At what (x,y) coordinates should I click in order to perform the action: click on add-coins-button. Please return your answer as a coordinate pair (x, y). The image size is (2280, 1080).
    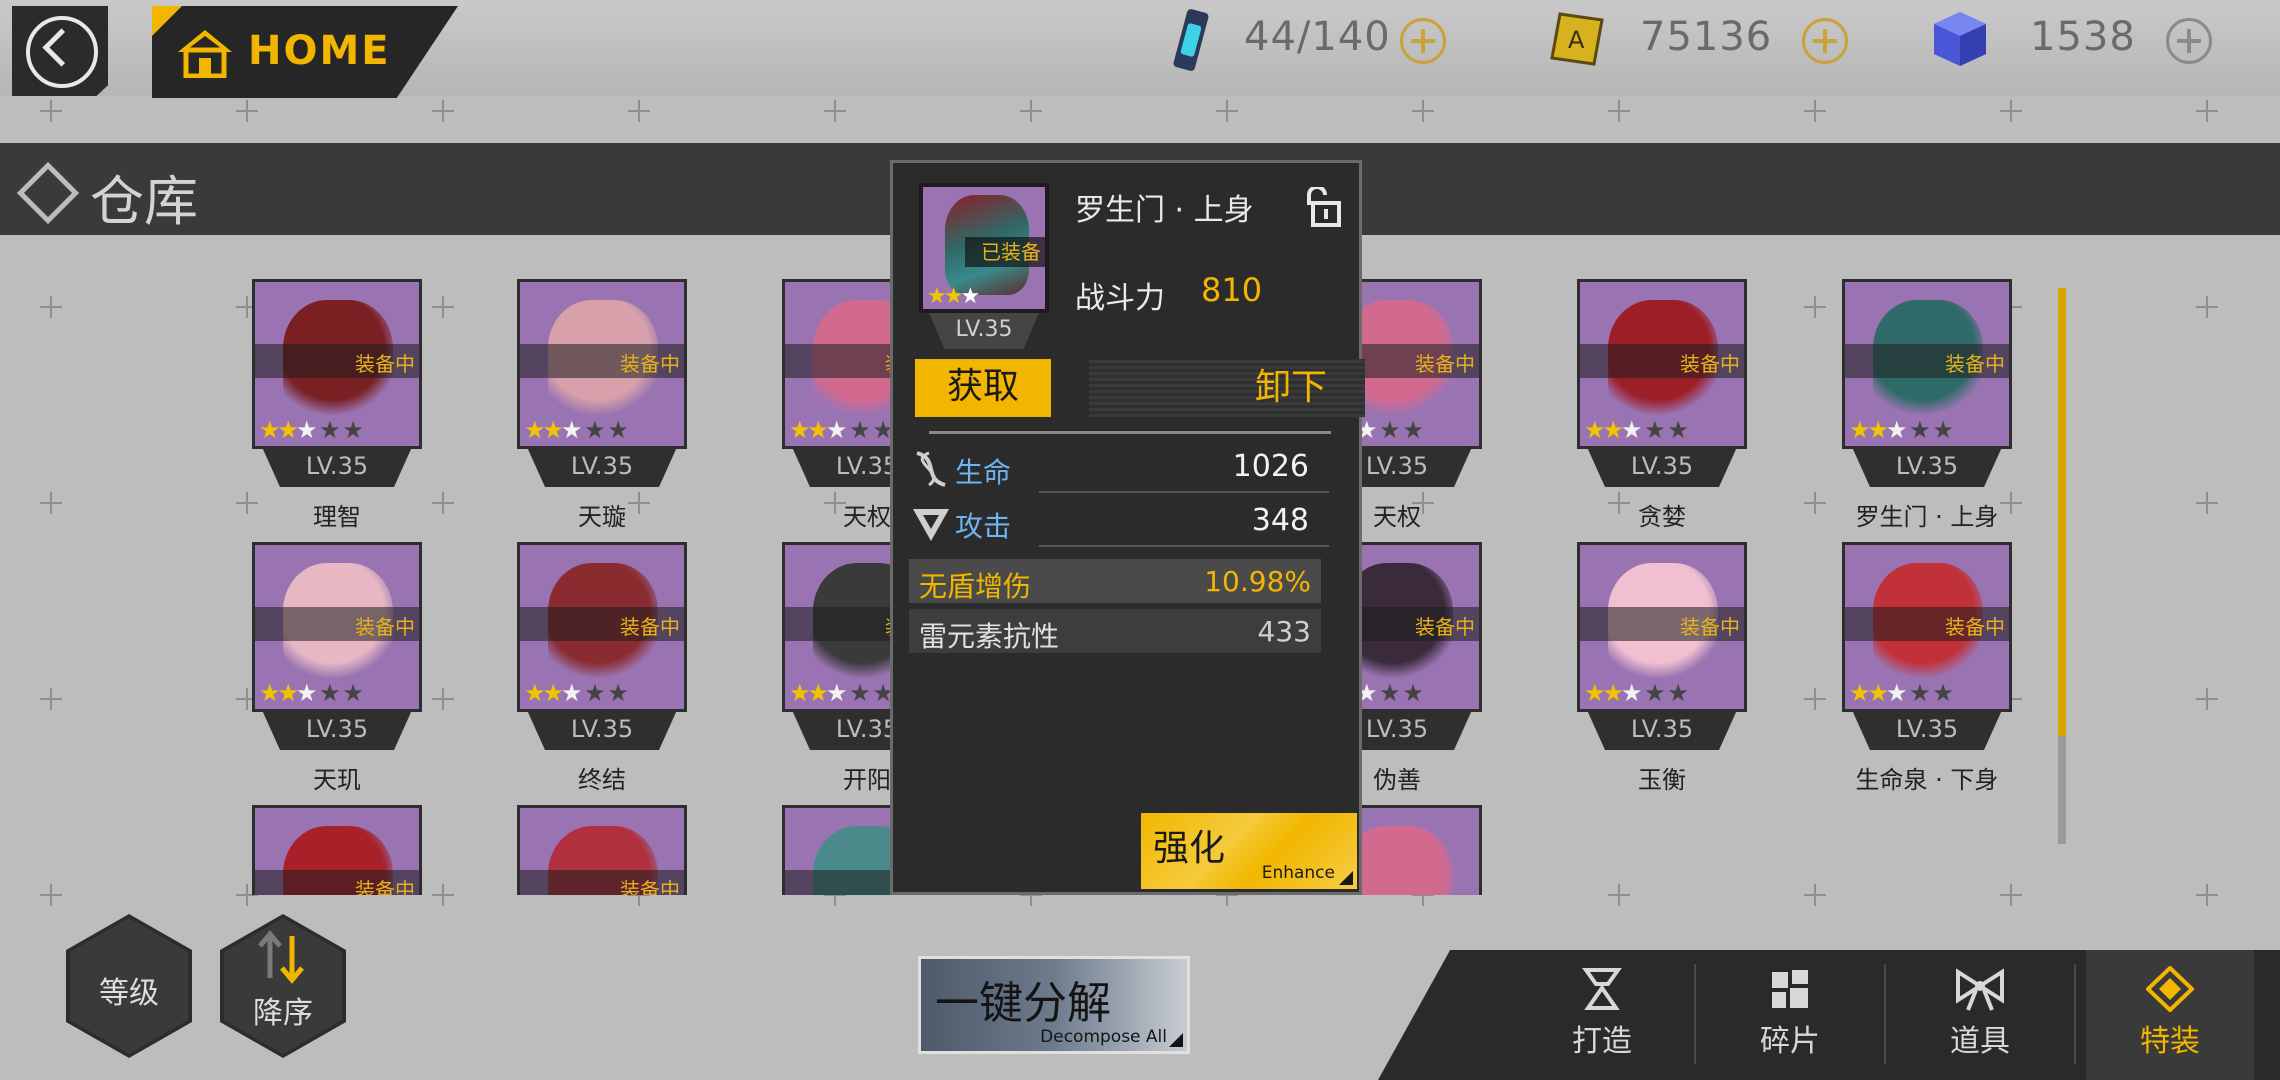
    Looking at the image, I should click on (1825, 41).